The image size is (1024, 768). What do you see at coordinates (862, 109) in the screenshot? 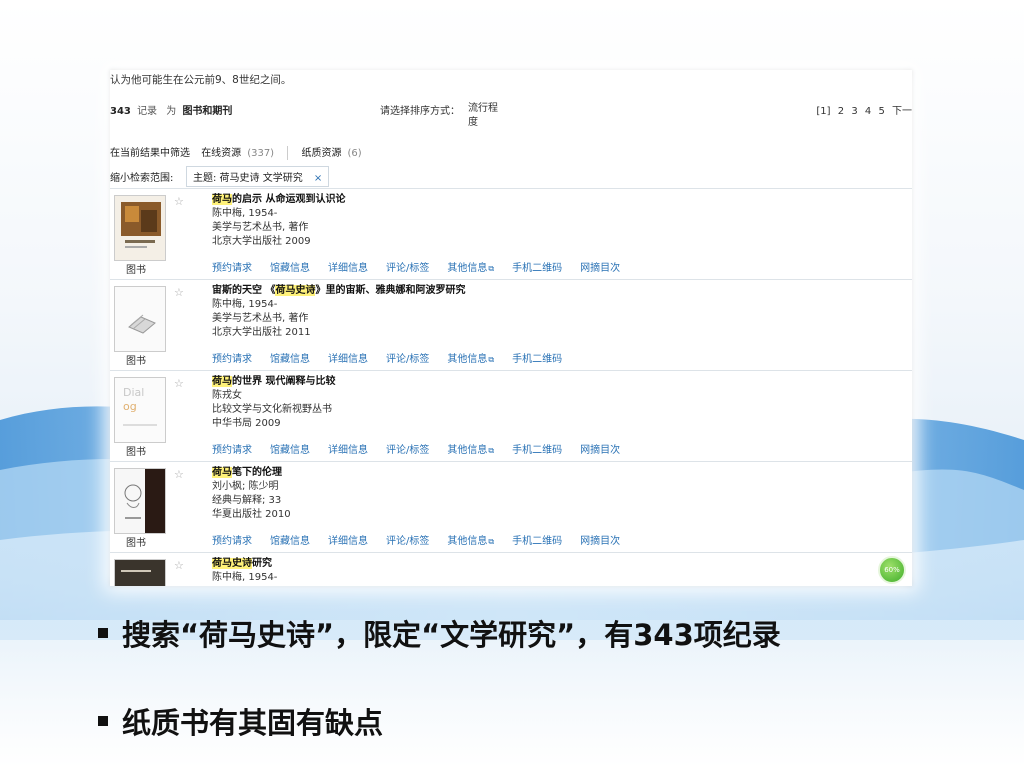
I see `pagination: [1] 2 3 4 5 下一` at bounding box center [862, 109].